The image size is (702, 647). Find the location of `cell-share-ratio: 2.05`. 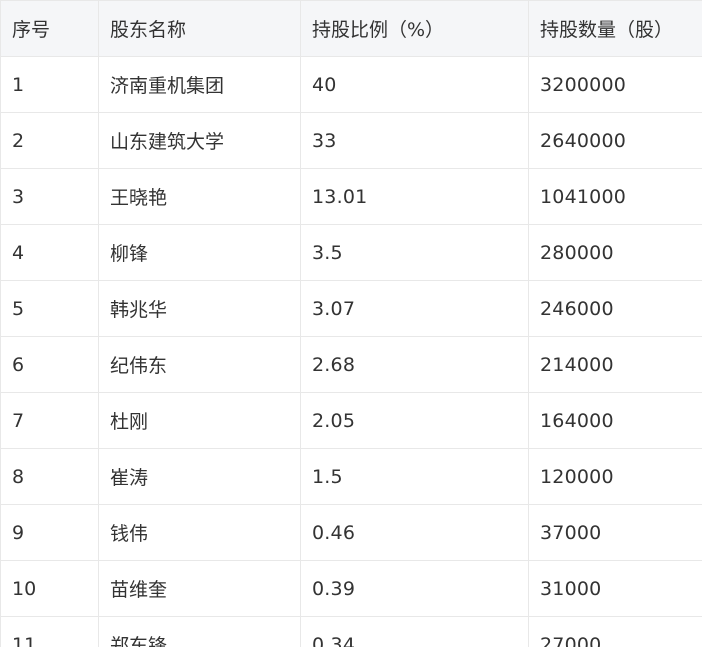

cell-share-ratio: 2.05 is located at coordinates (414, 420).